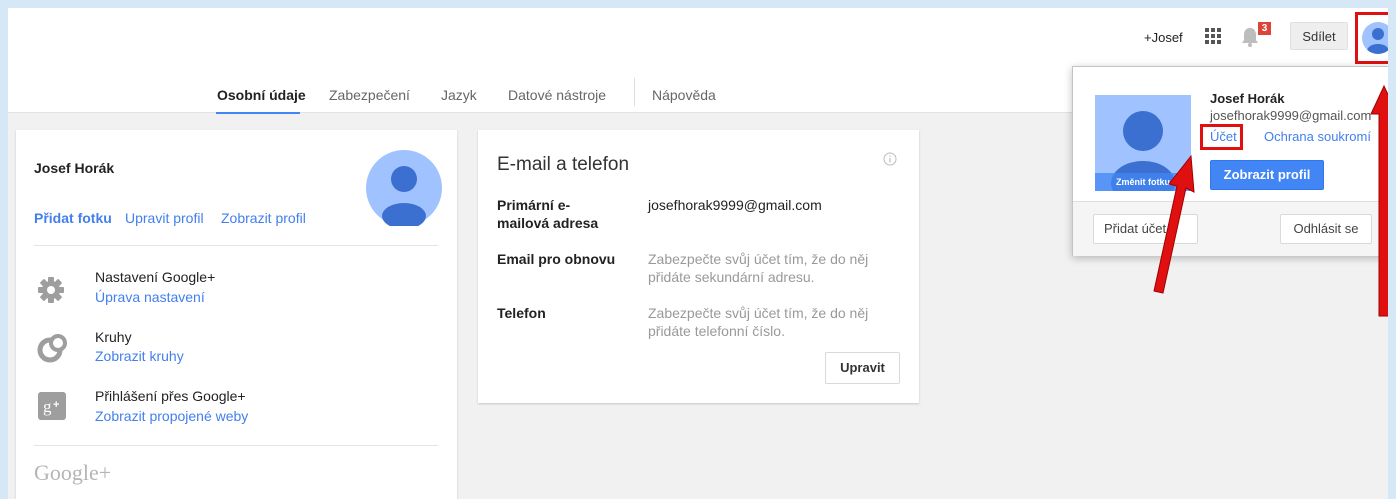 Image resolution: width=1396 pixels, height=499 pixels. Describe the element at coordinates (1174, 224) in the screenshot. I see `arrow-to-account-link` at that location.